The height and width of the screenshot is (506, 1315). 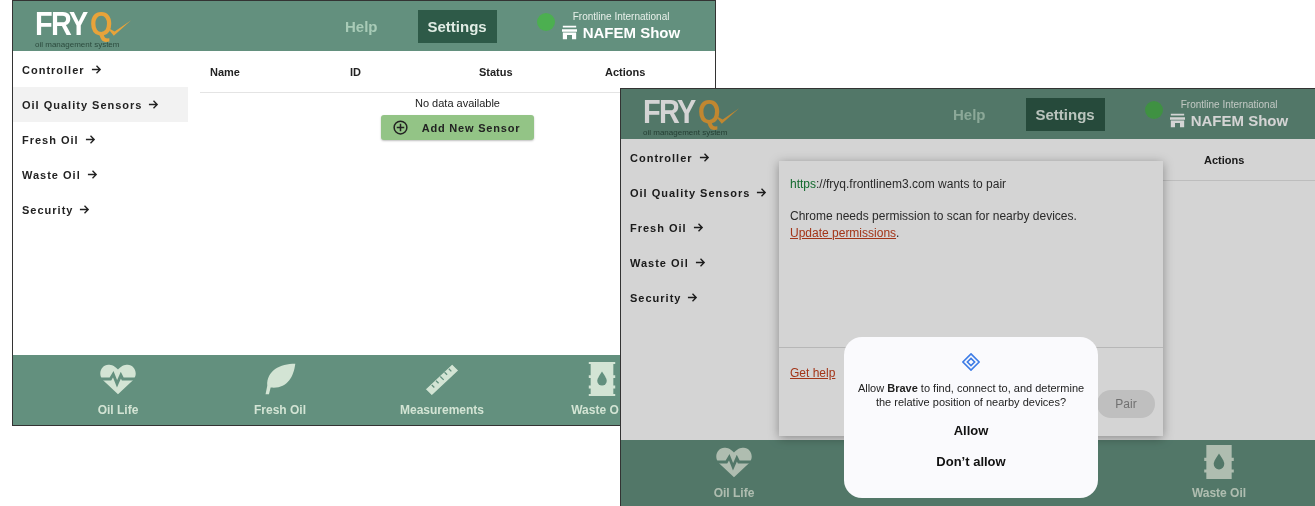 I want to click on column-header: Status, so click(x=496, y=71).